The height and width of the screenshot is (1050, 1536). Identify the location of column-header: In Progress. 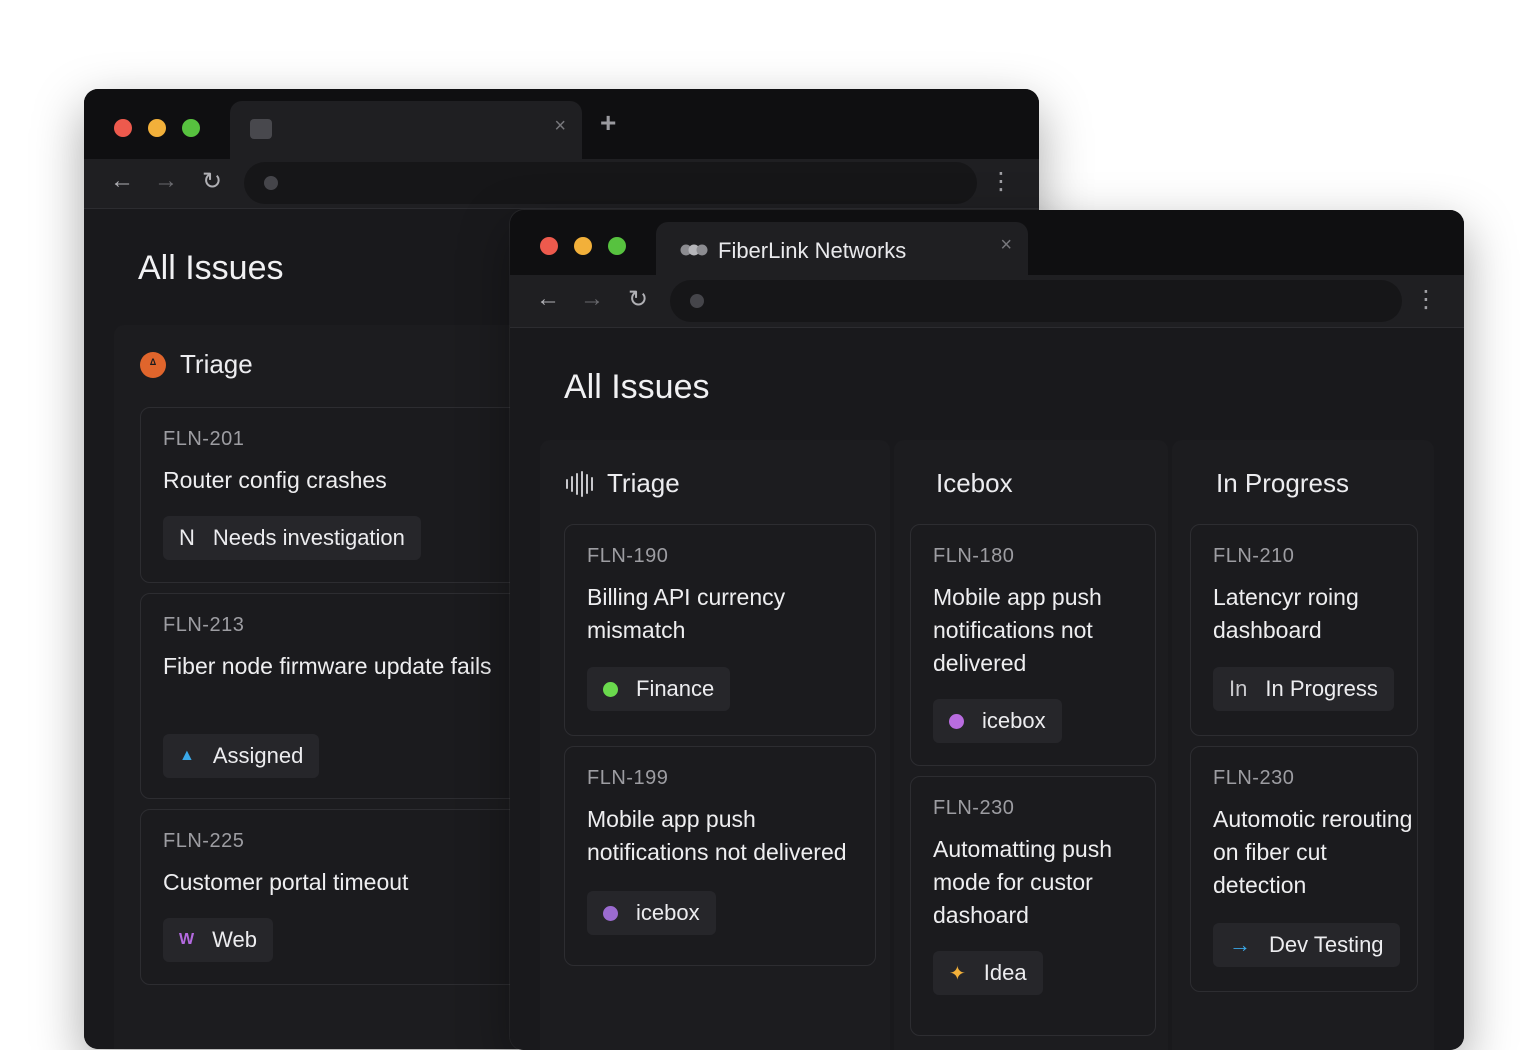
(1282, 483).